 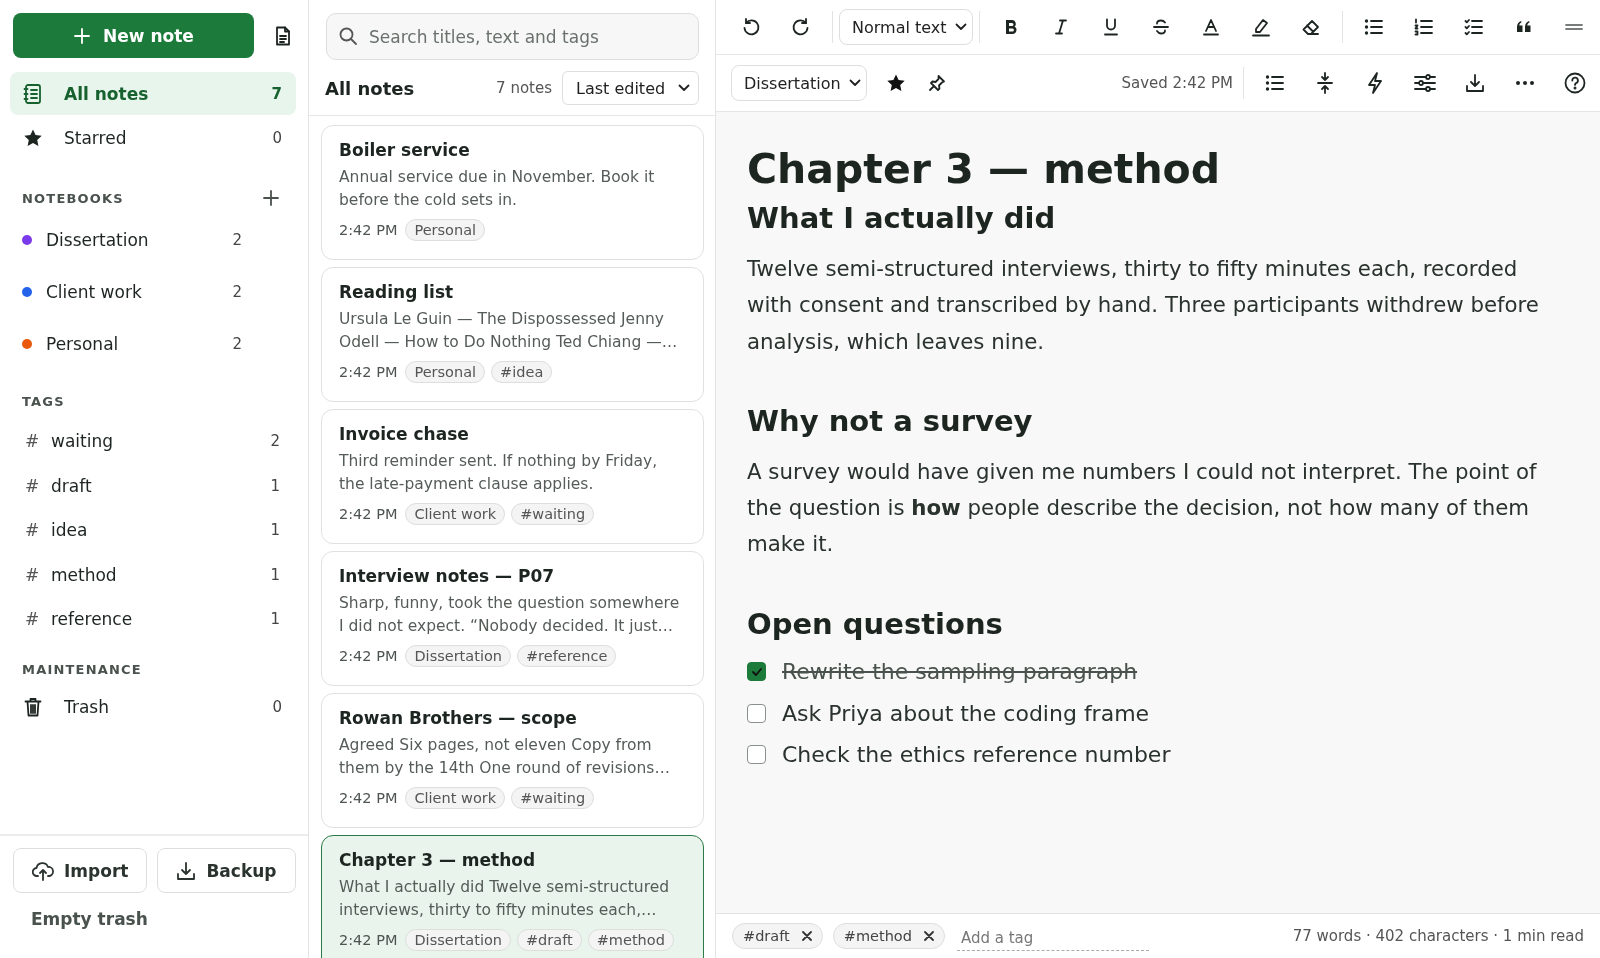 What do you see at coordinates (1052, 936) in the screenshot?
I see `tag-input: Add a tag` at bounding box center [1052, 936].